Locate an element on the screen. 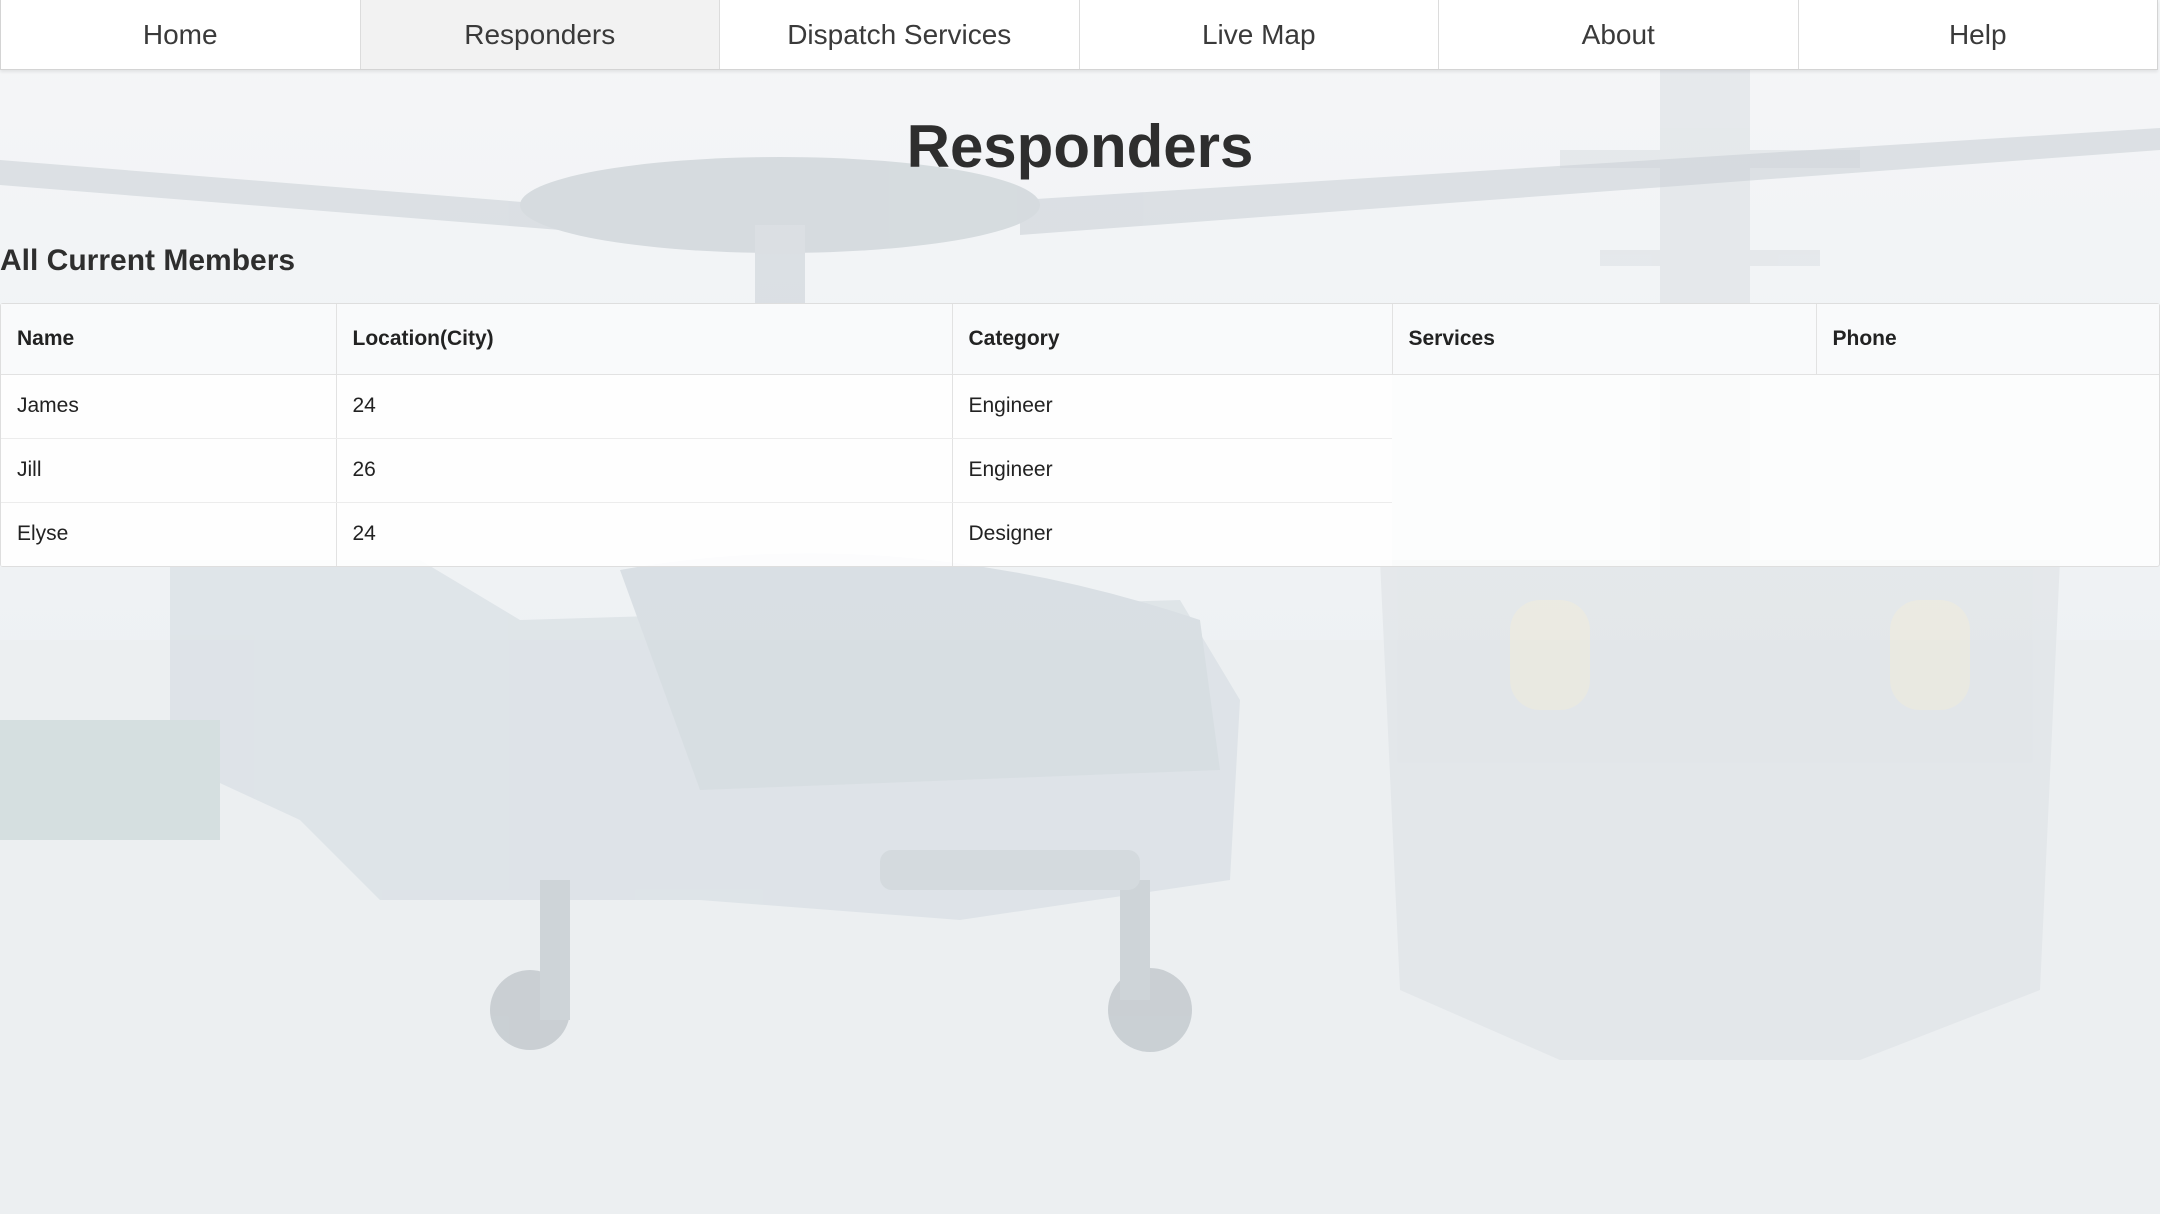 The height and width of the screenshot is (1214, 2160). column-header-location: Location(City) is located at coordinates (644, 339).